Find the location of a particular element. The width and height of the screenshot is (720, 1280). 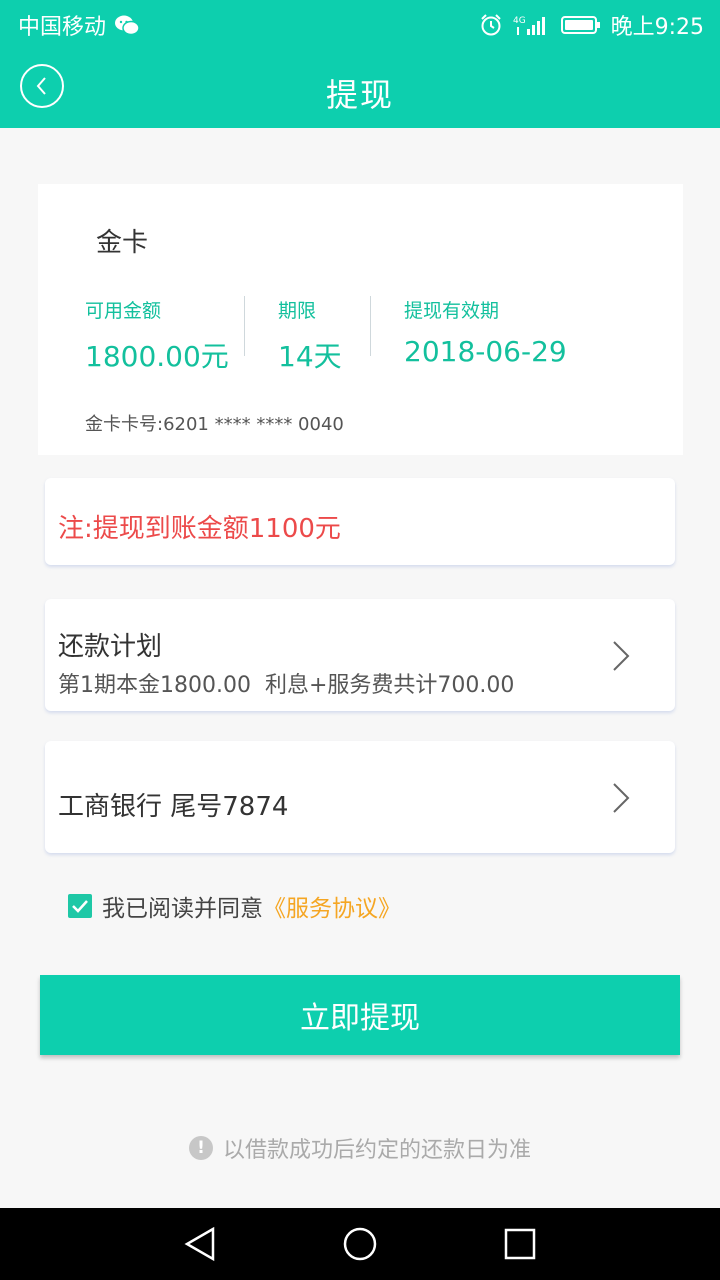

status-right: 4G 晚上9:25 is located at coordinates (591, 25).